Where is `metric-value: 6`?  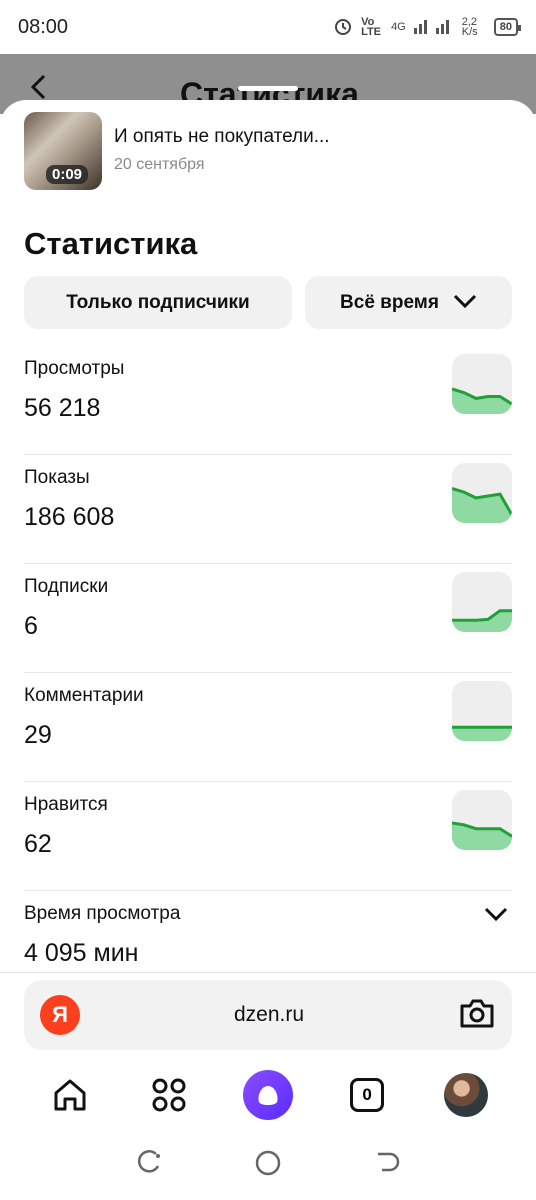
metric-value: 6 is located at coordinates (31, 626).